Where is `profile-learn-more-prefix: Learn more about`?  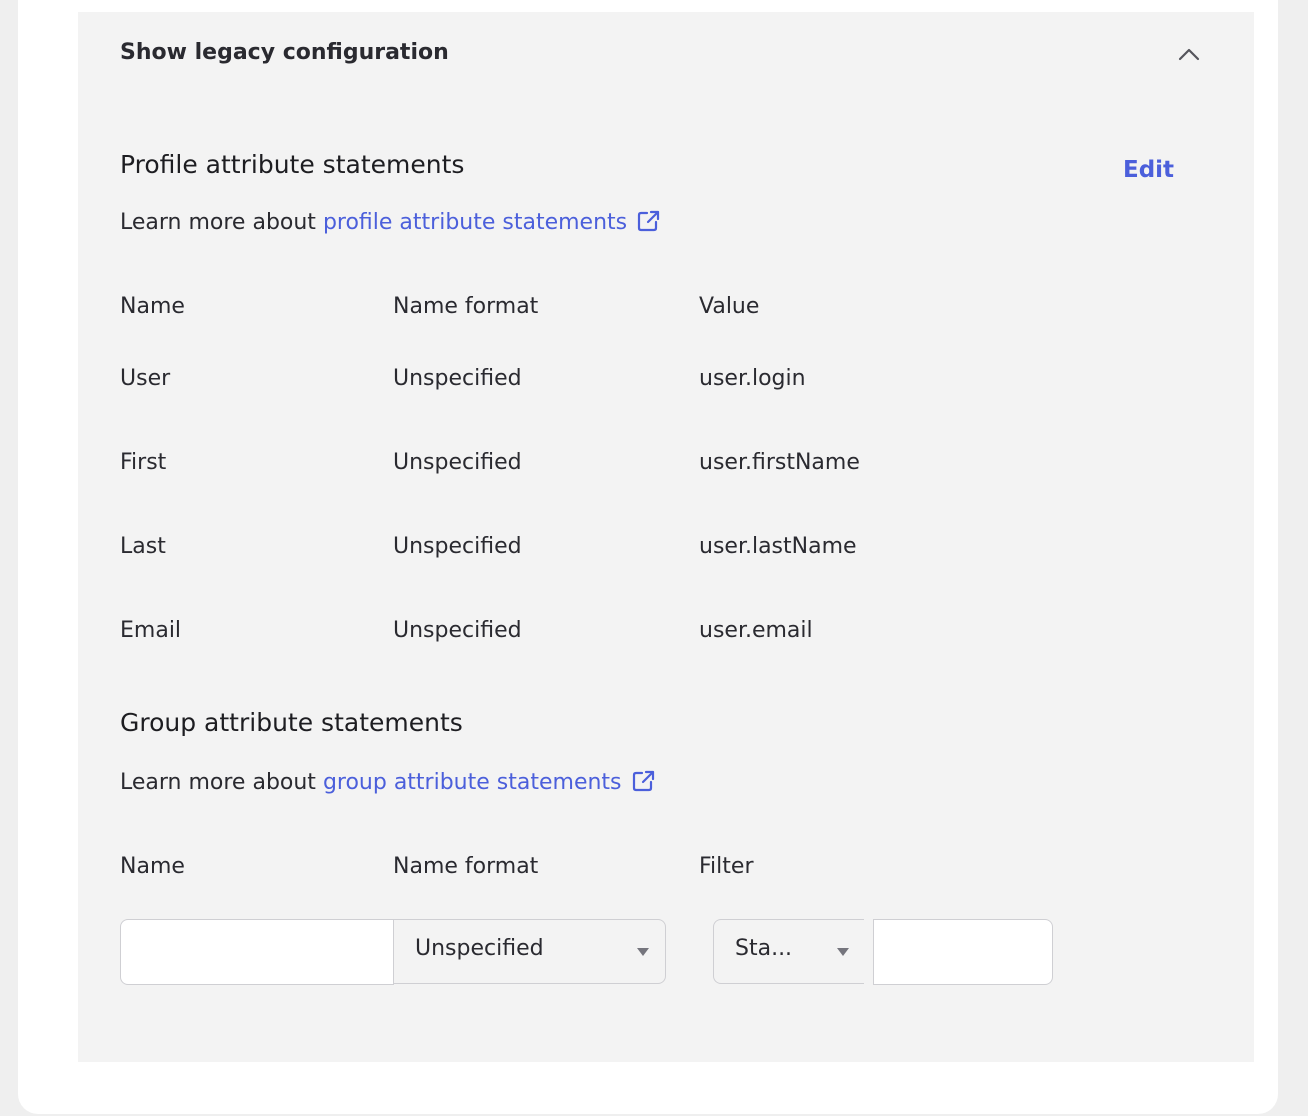 profile-learn-more-prefix: Learn more about is located at coordinates (221, 222).